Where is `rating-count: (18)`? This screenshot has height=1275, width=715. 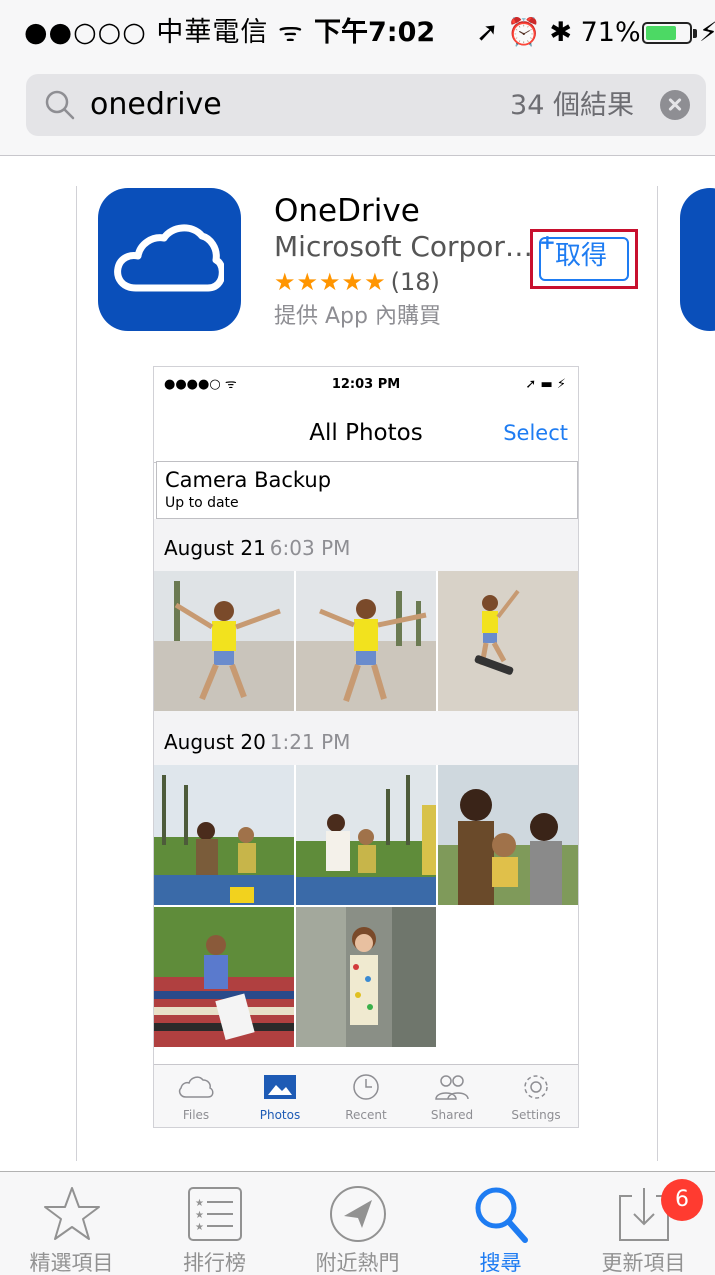
rating-count: (18) is located at coordinates (415, 282).